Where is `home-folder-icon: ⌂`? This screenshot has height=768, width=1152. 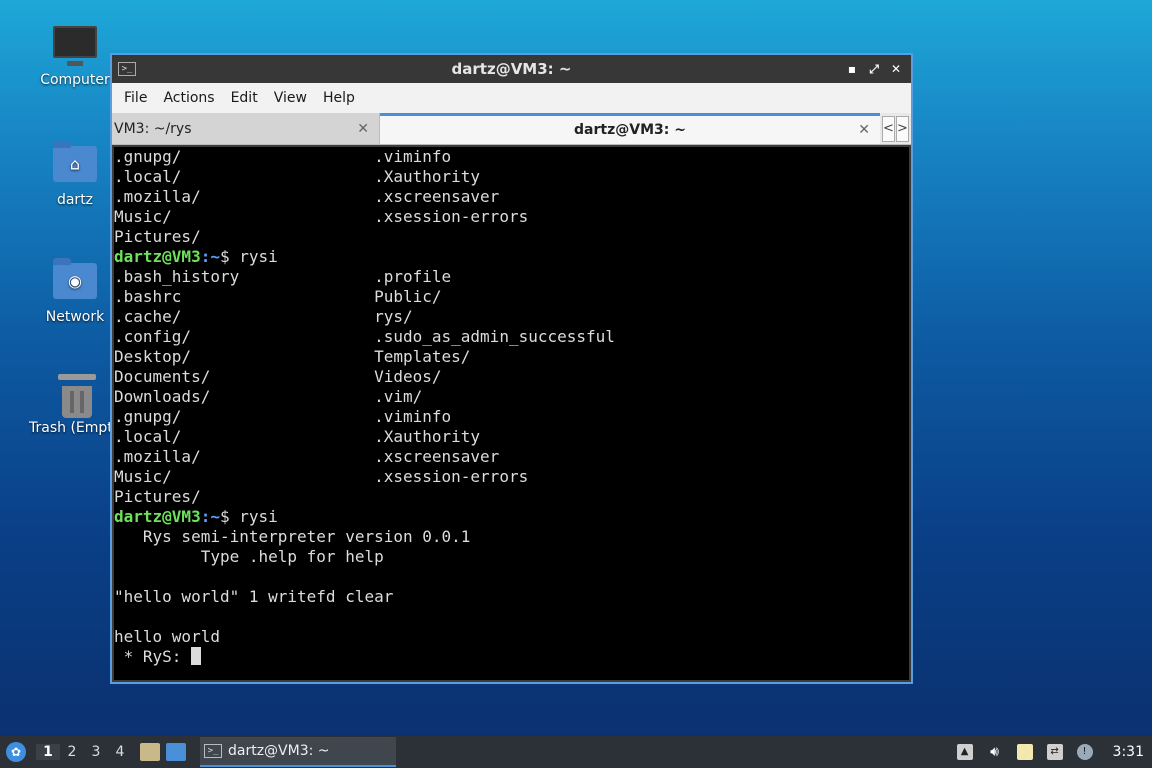
home-folder-icon: ⌂ is located at coordinates (75, 163).